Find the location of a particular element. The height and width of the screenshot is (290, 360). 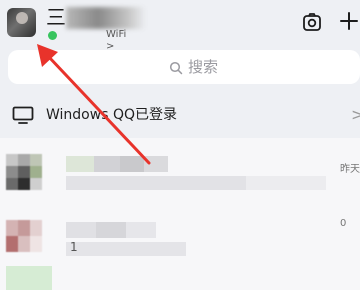

monitor-icon is located at coordinates (23, 115).